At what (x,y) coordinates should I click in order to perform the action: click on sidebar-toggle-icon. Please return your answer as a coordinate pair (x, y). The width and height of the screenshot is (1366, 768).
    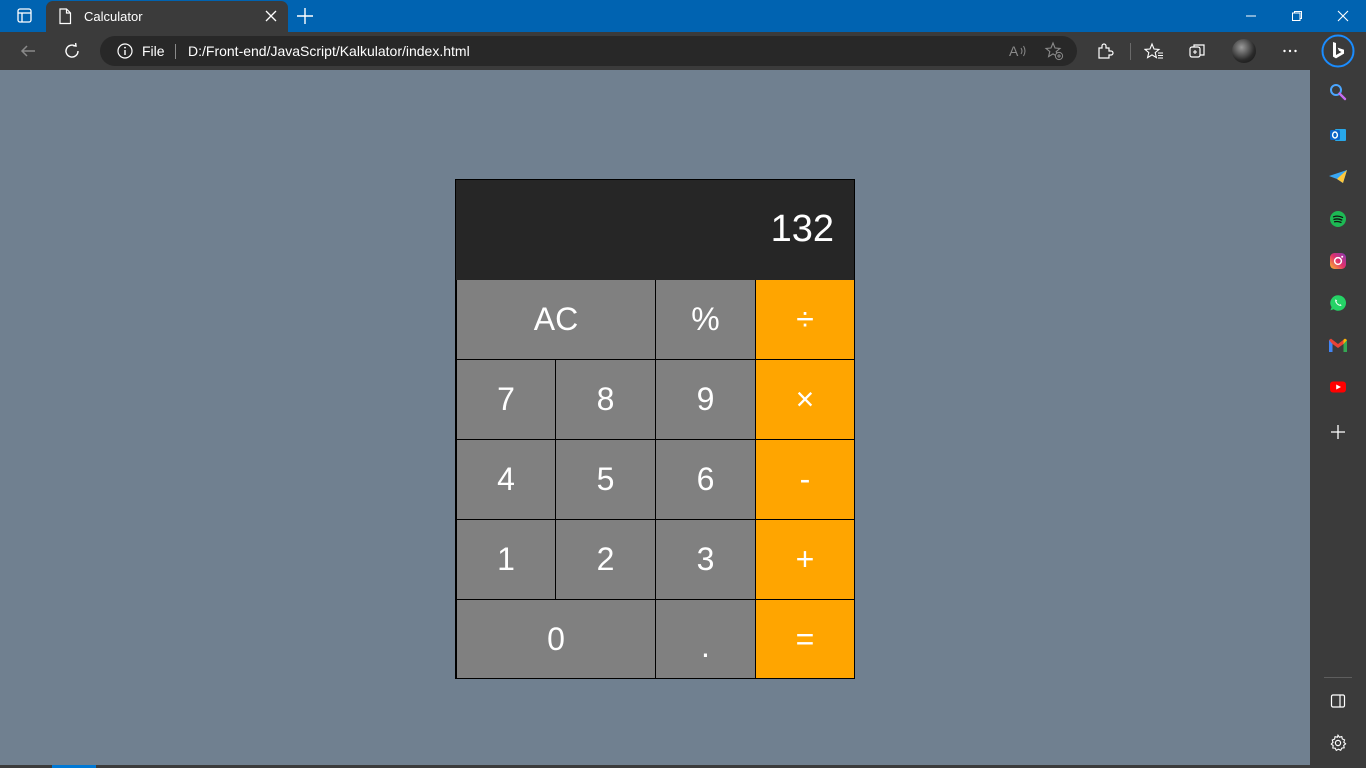
    Looking at the image, I should click on (1338, 701).